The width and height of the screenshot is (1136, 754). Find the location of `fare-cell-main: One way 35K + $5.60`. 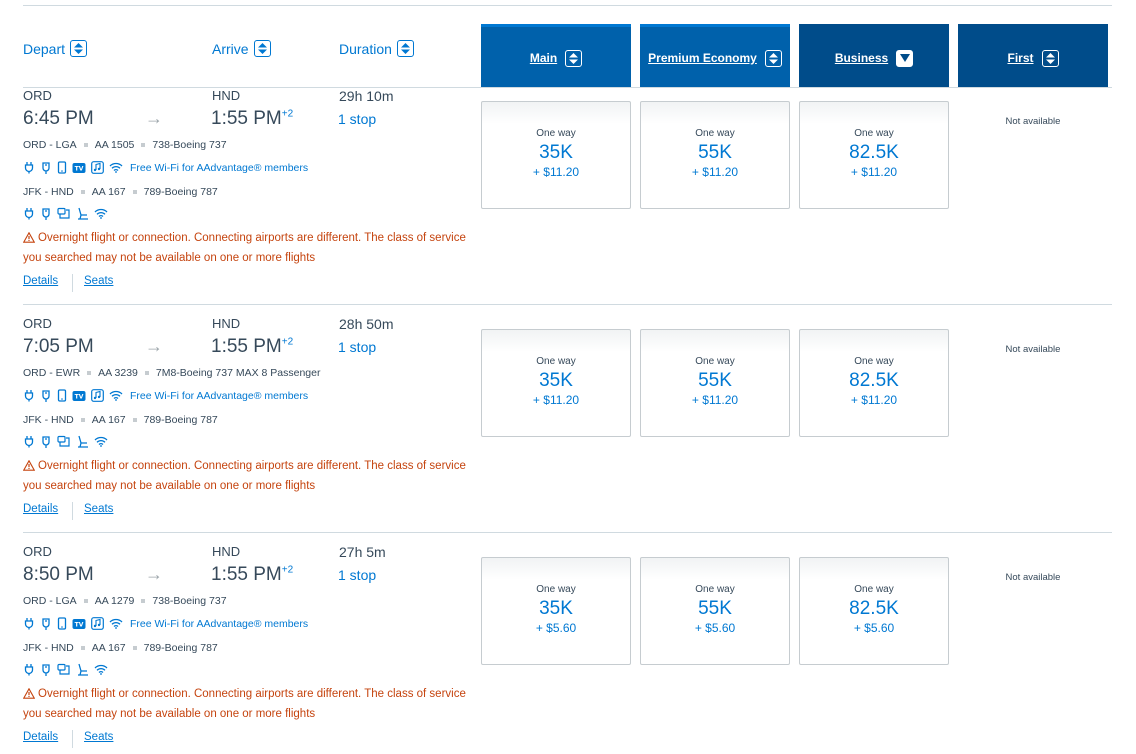

fare-cell-main: One way 35K + $5.60 is located at coordinates (556, 611).